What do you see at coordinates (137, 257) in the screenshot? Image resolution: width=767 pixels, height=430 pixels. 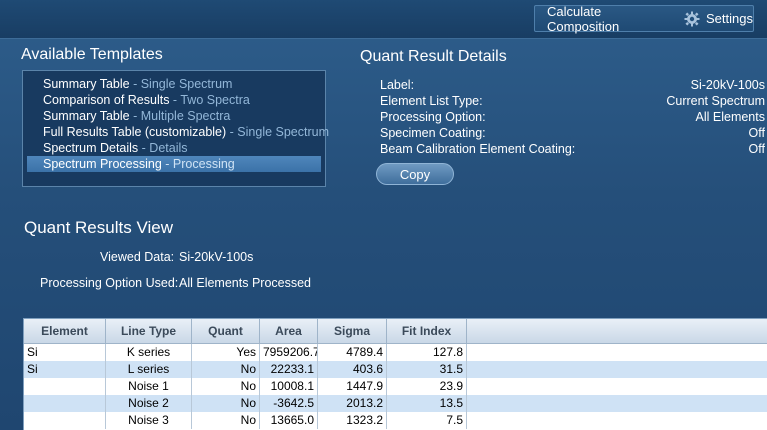 I see `viewed-data-label: Viewed Data:` at bounding box center [137, 257].